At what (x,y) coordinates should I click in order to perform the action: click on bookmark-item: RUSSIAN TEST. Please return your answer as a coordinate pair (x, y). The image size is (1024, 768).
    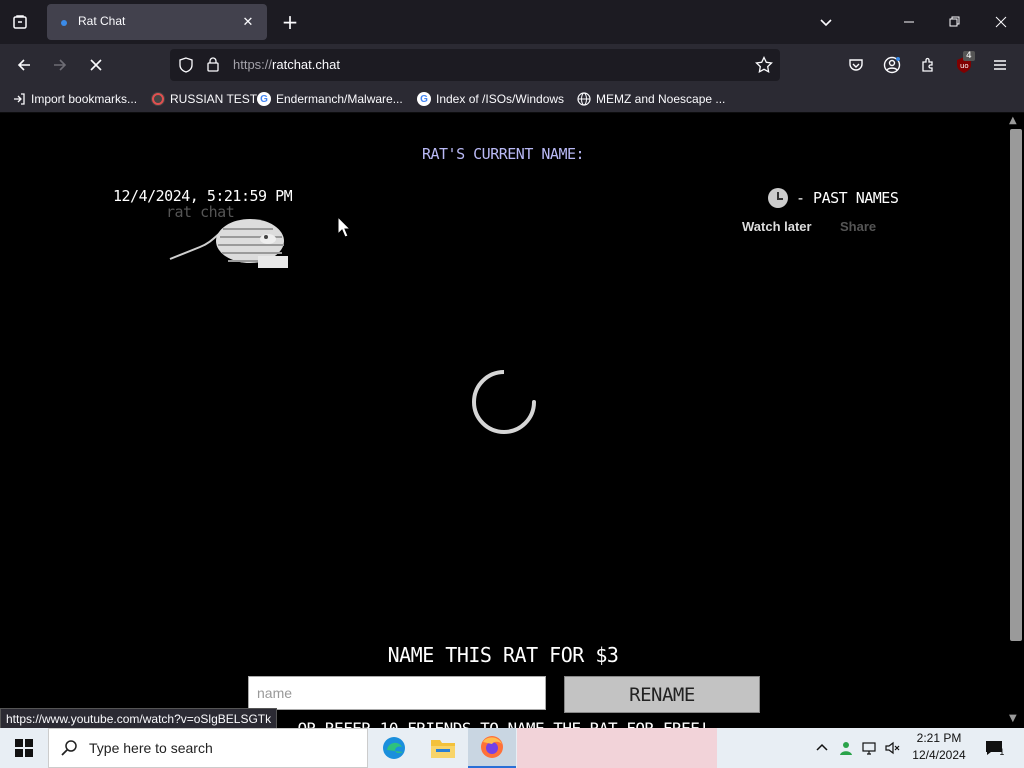
    Looking at the image, I should click on (204, 99).